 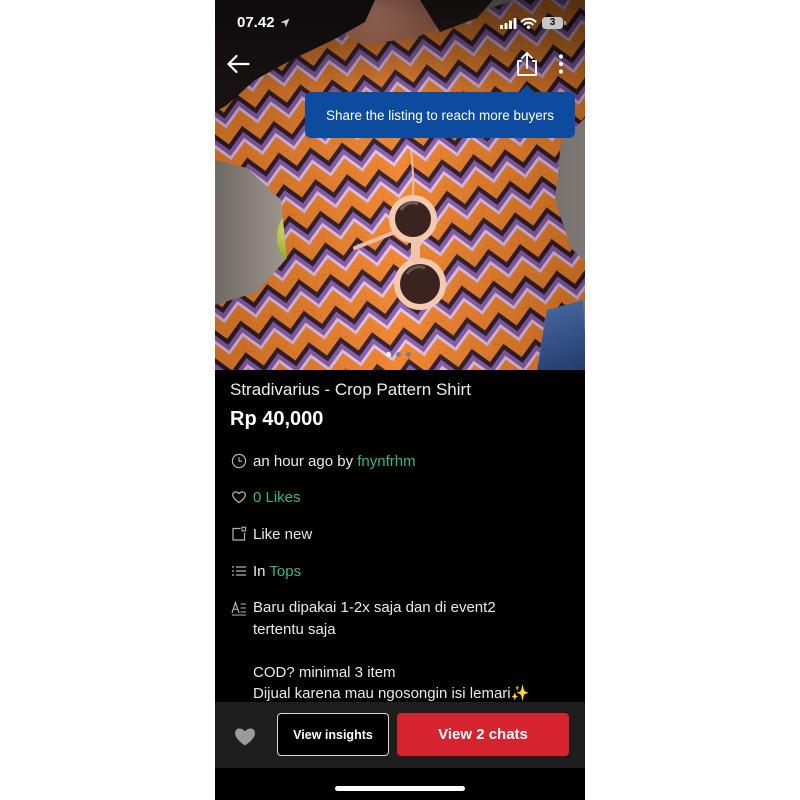 What do you see at coordinates (303, 461) in the screenshot?
I see `posted-time: an hour ago by` at bounding box center [303, 461].